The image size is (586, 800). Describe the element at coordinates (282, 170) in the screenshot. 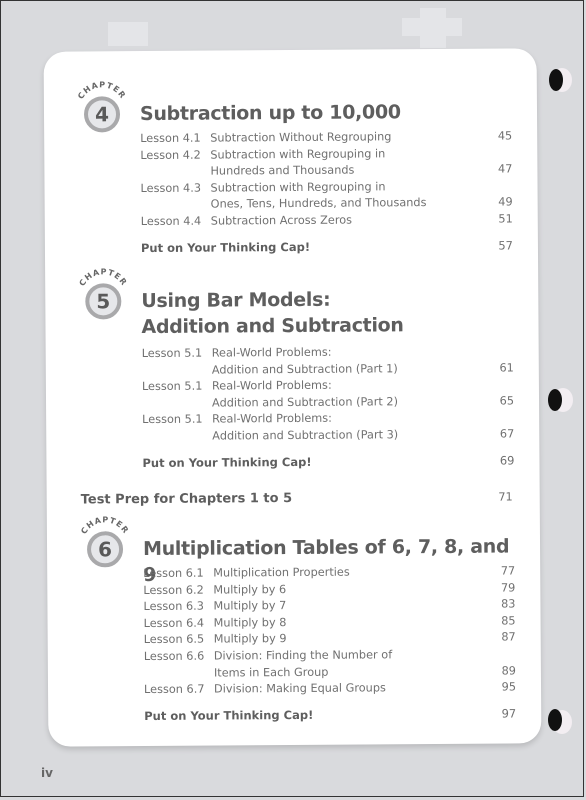

I see `lesson-title: Hundreds and Thousands` at that location.